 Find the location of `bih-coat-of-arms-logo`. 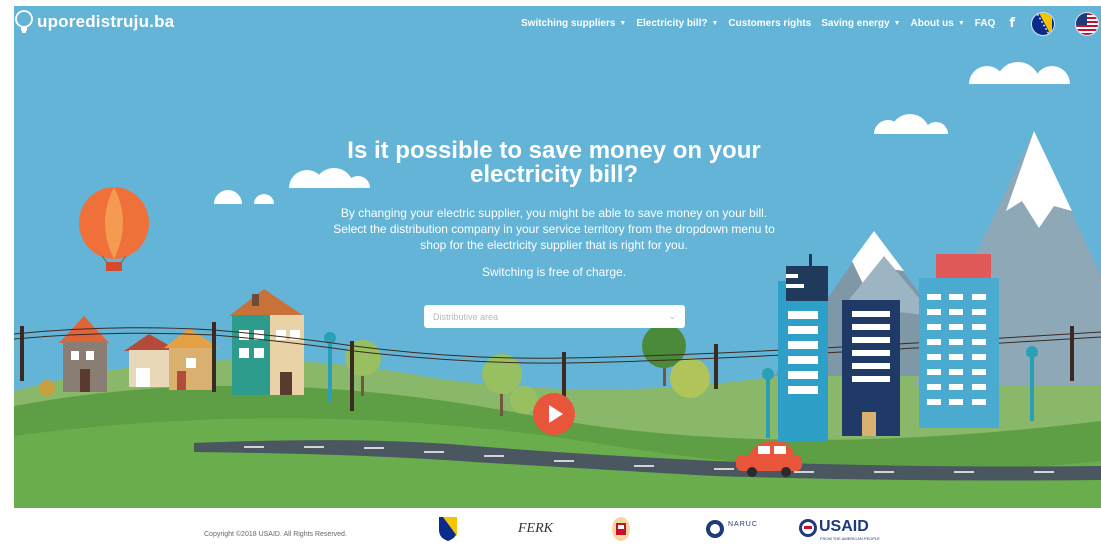

bih-coat-of-arms-logo is located at coordinates (448, 529).